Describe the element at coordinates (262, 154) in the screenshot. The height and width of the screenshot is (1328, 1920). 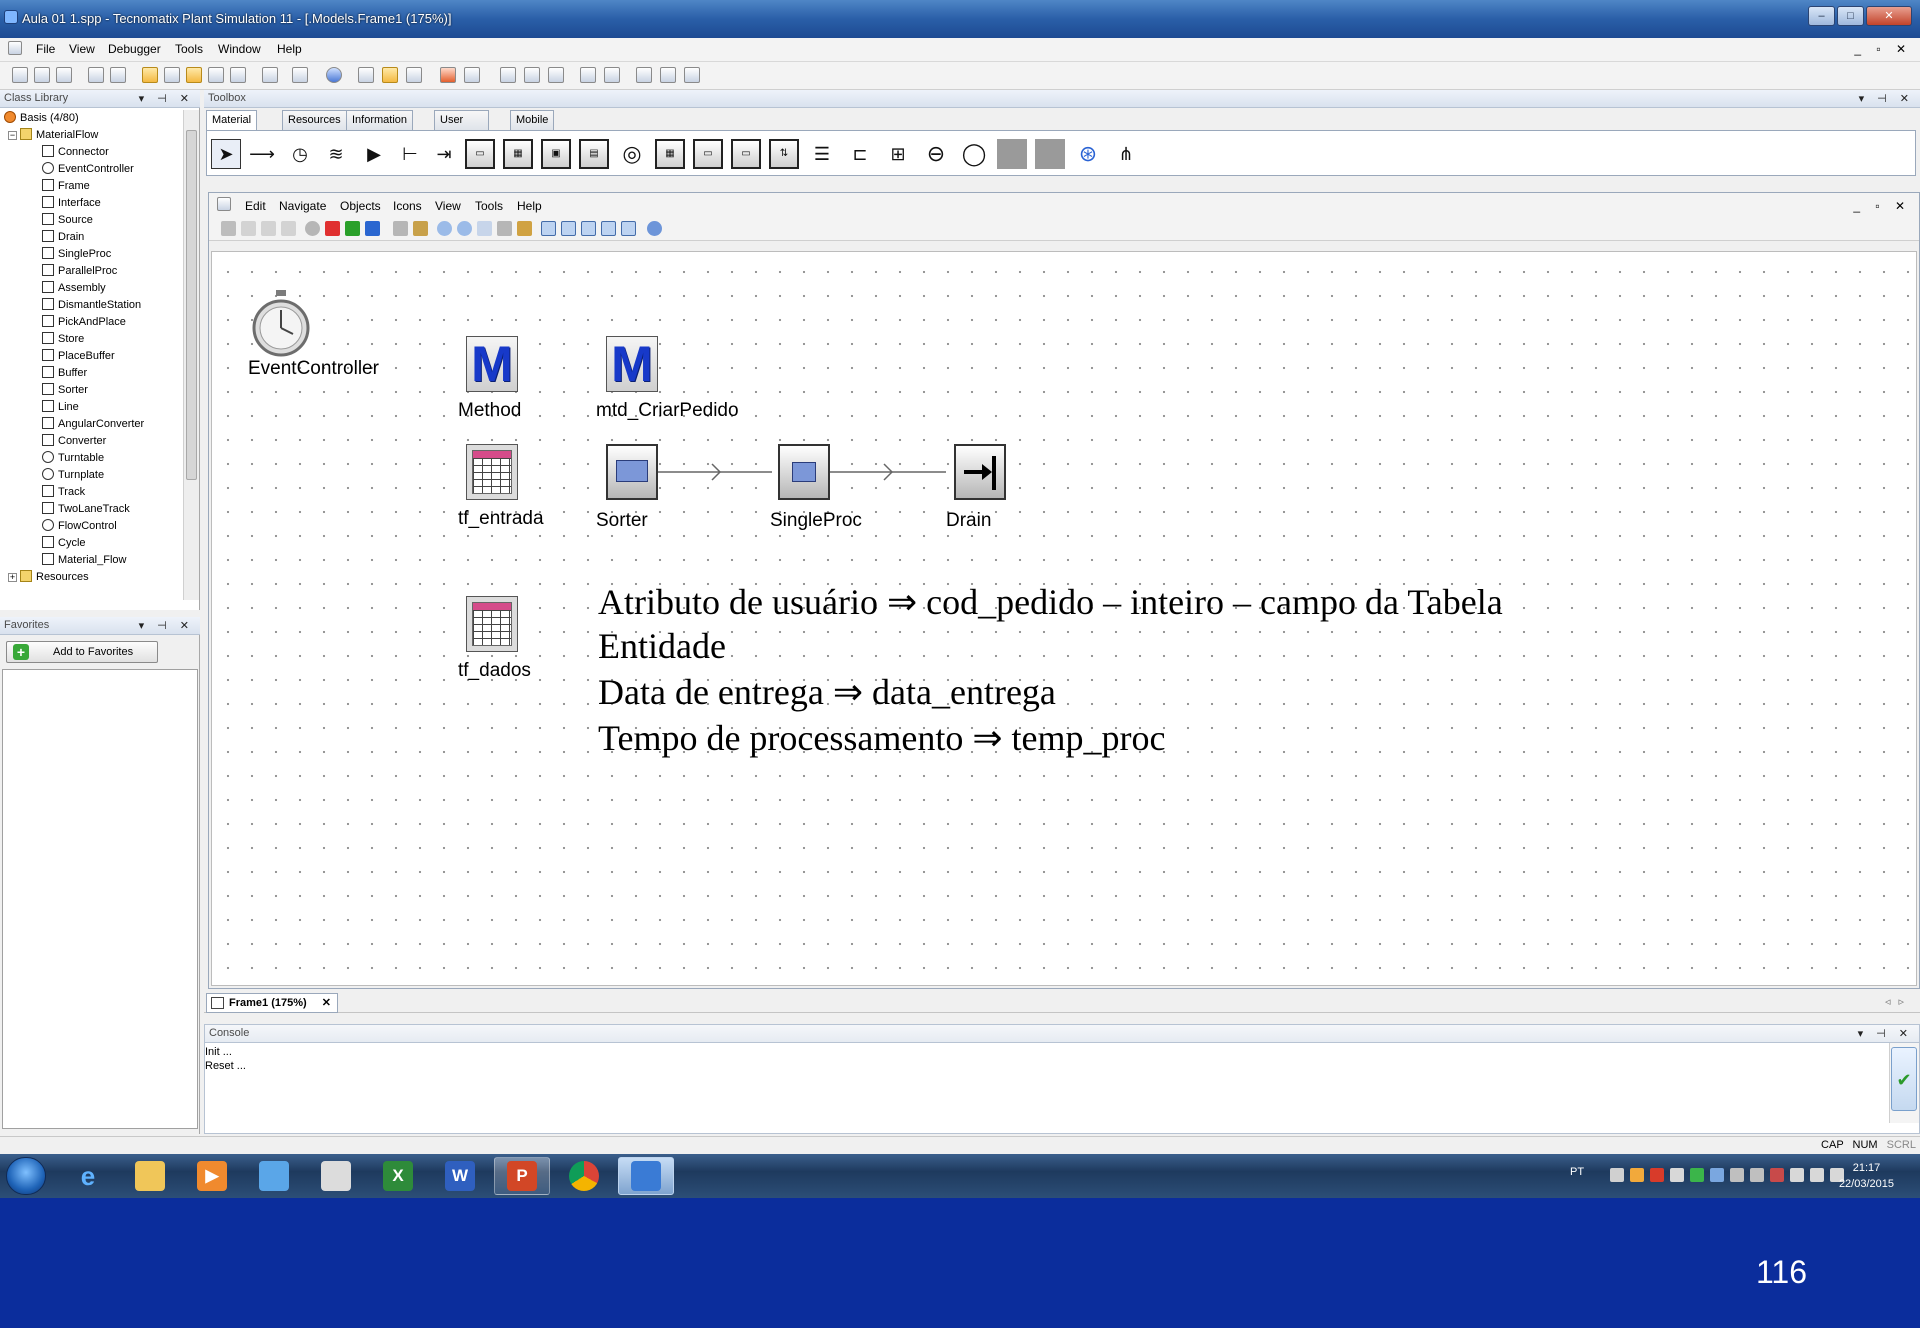
I see `connector-tool-icon: ⟶` at that location.